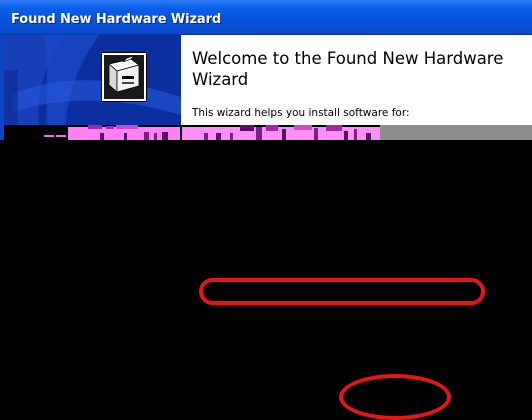 Image resolution: width=532 pixels, height=420 pixels. Describe the element at coordinates (124, 77) in the screenshot. I see `hardware-box-icon` at that location.